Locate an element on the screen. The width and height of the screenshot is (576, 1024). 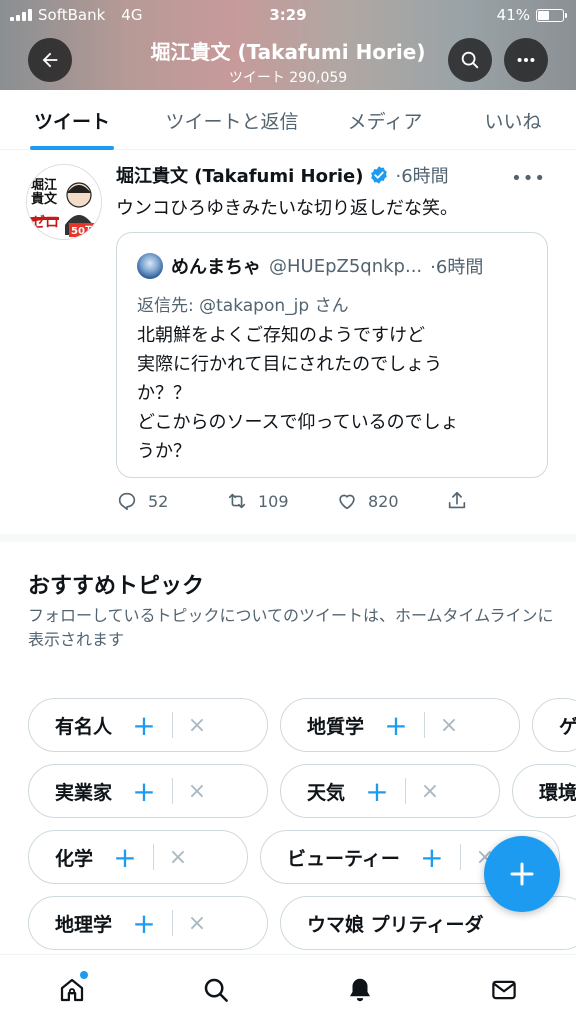
share-icon is located at coordinates (457, 500).